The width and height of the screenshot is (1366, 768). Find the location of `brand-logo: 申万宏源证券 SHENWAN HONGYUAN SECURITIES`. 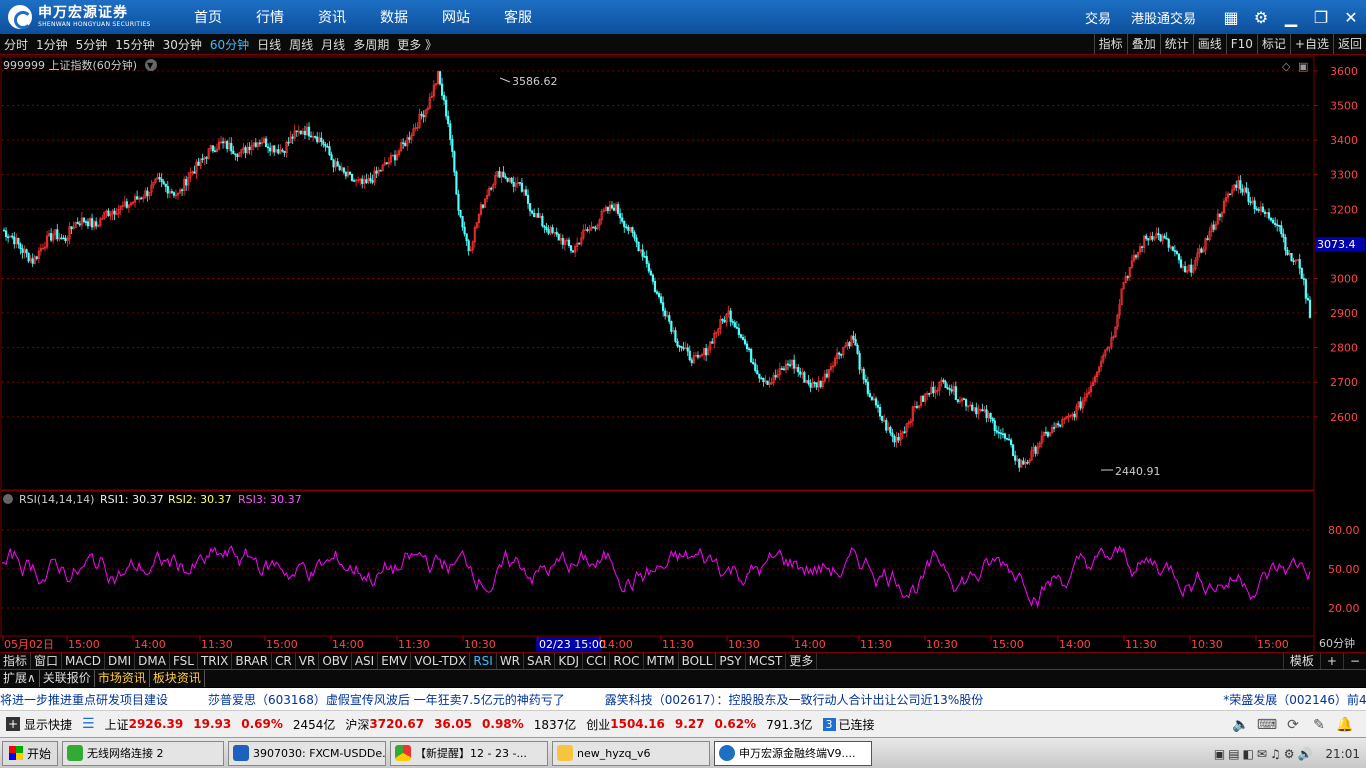

brand-logo: 申万宏源证券 SHENWAN HONGYUAN SECURITIES is located at coordinates (90, 17).